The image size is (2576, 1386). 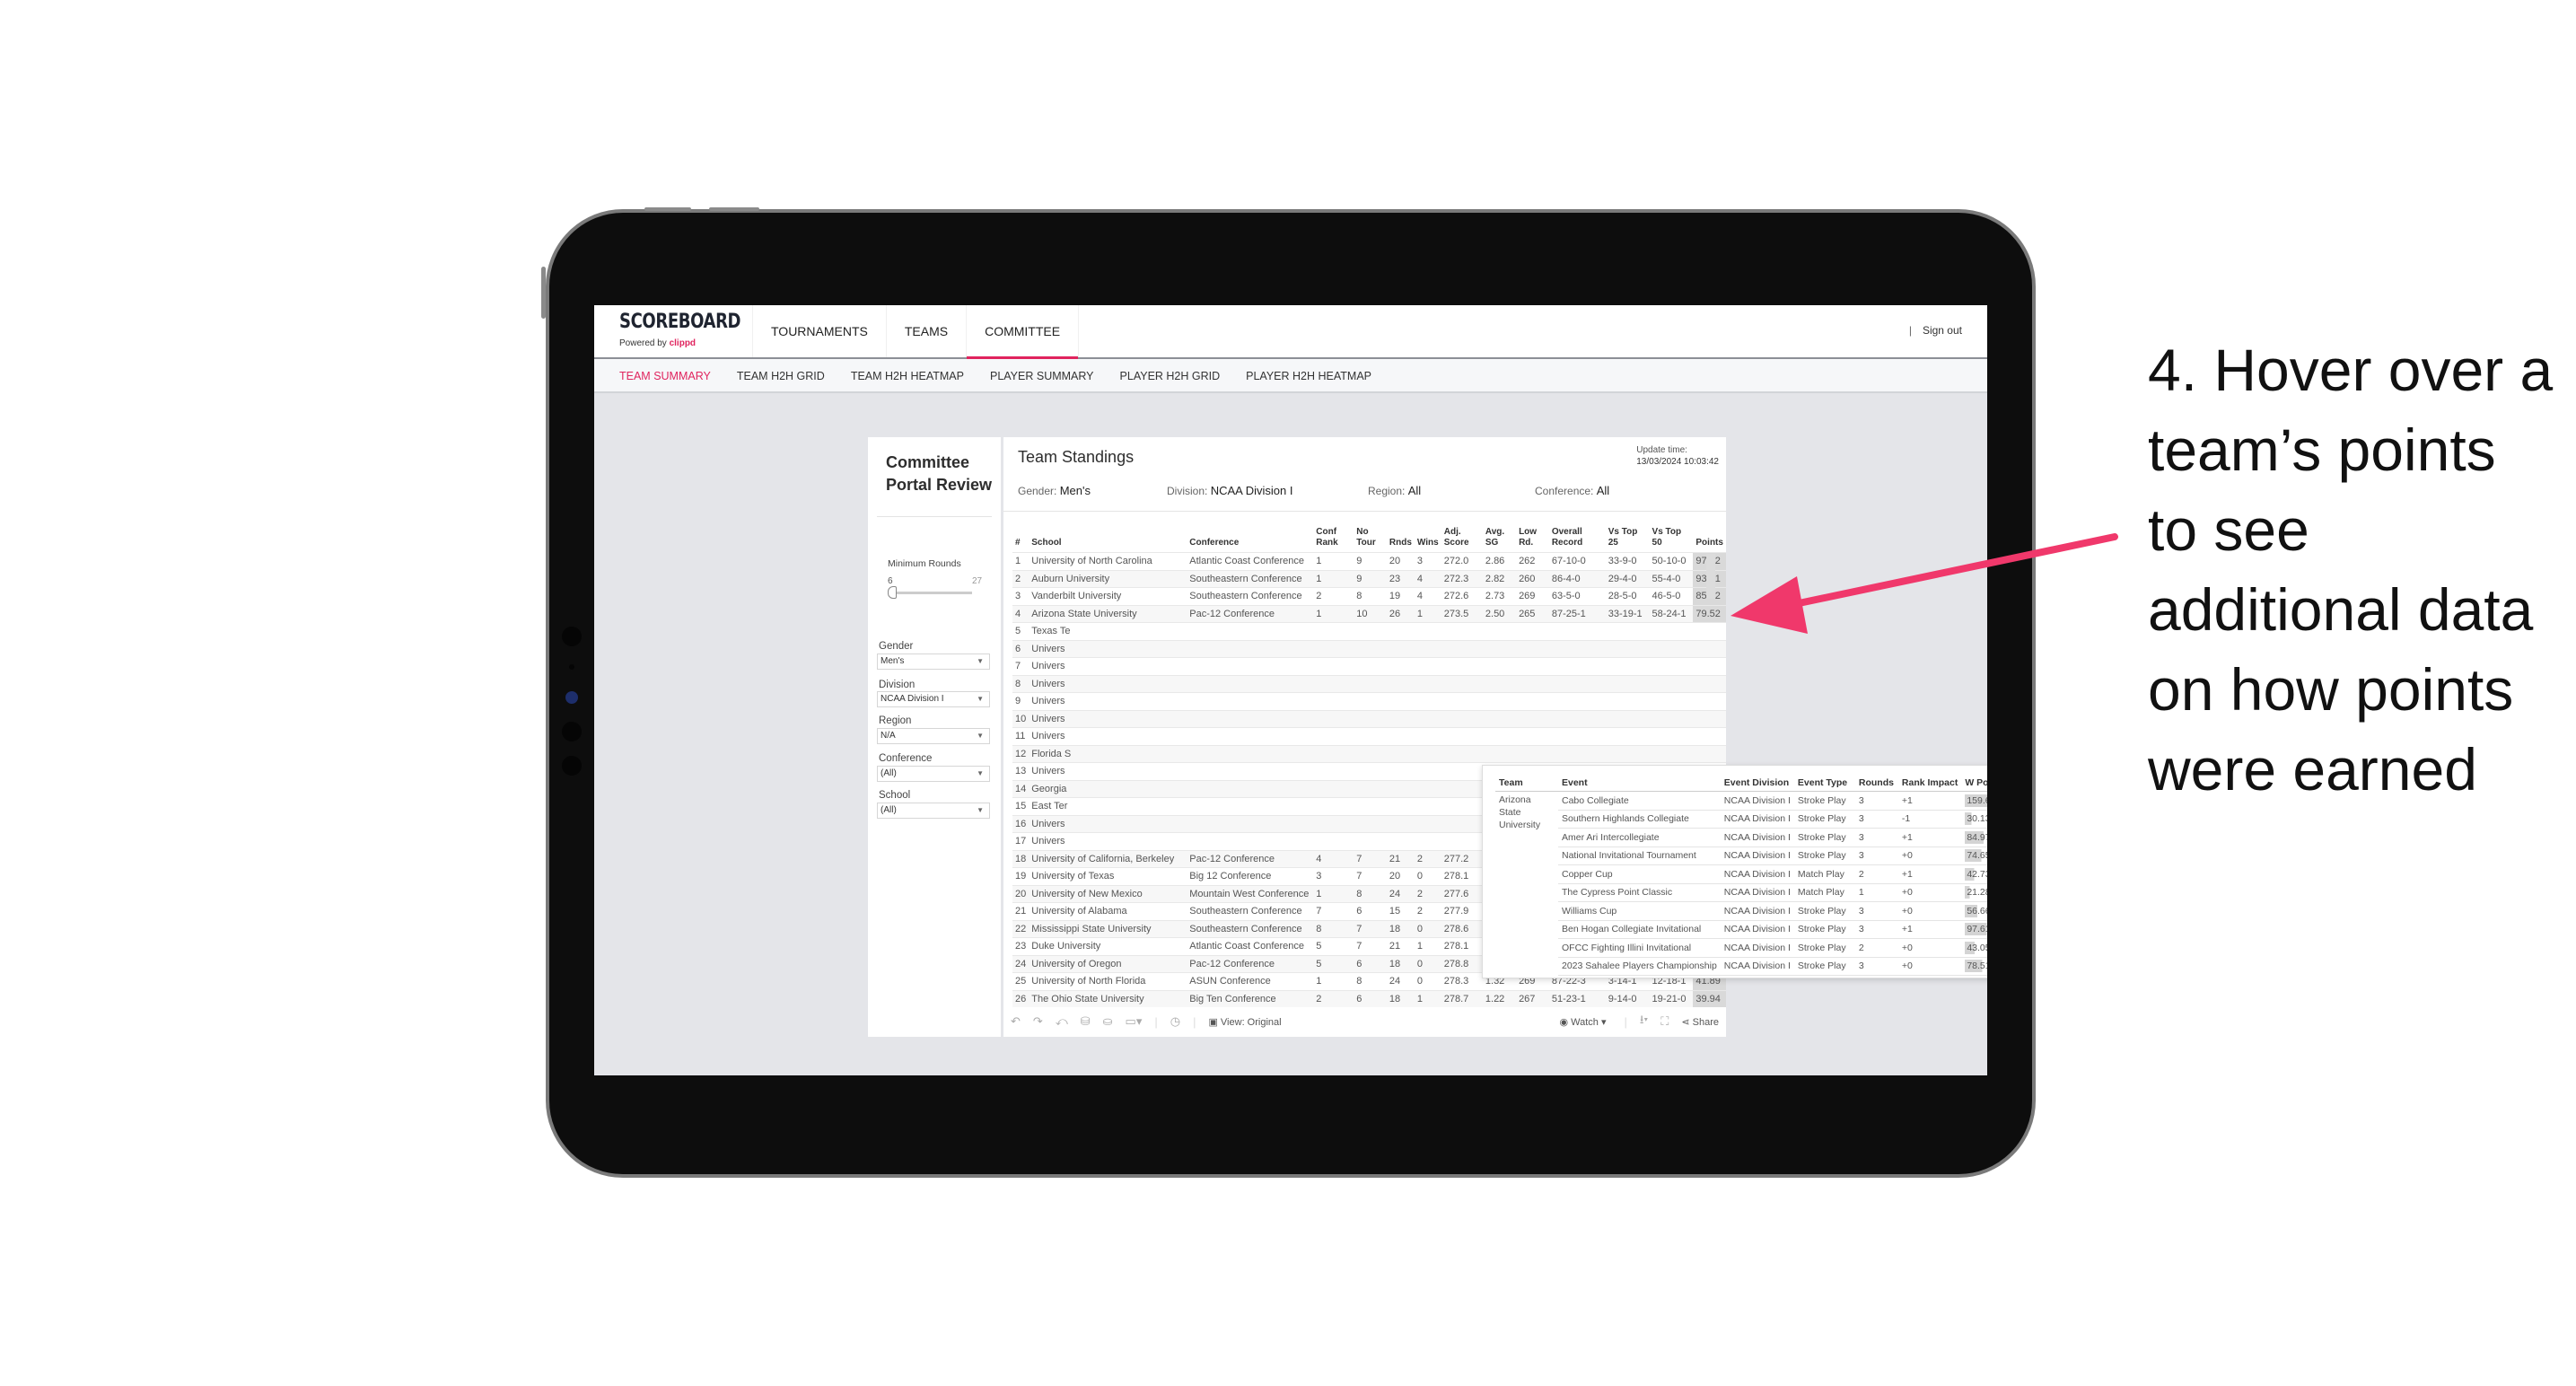 I want to click on arrow-shaft, so click(x=1950, y=571).